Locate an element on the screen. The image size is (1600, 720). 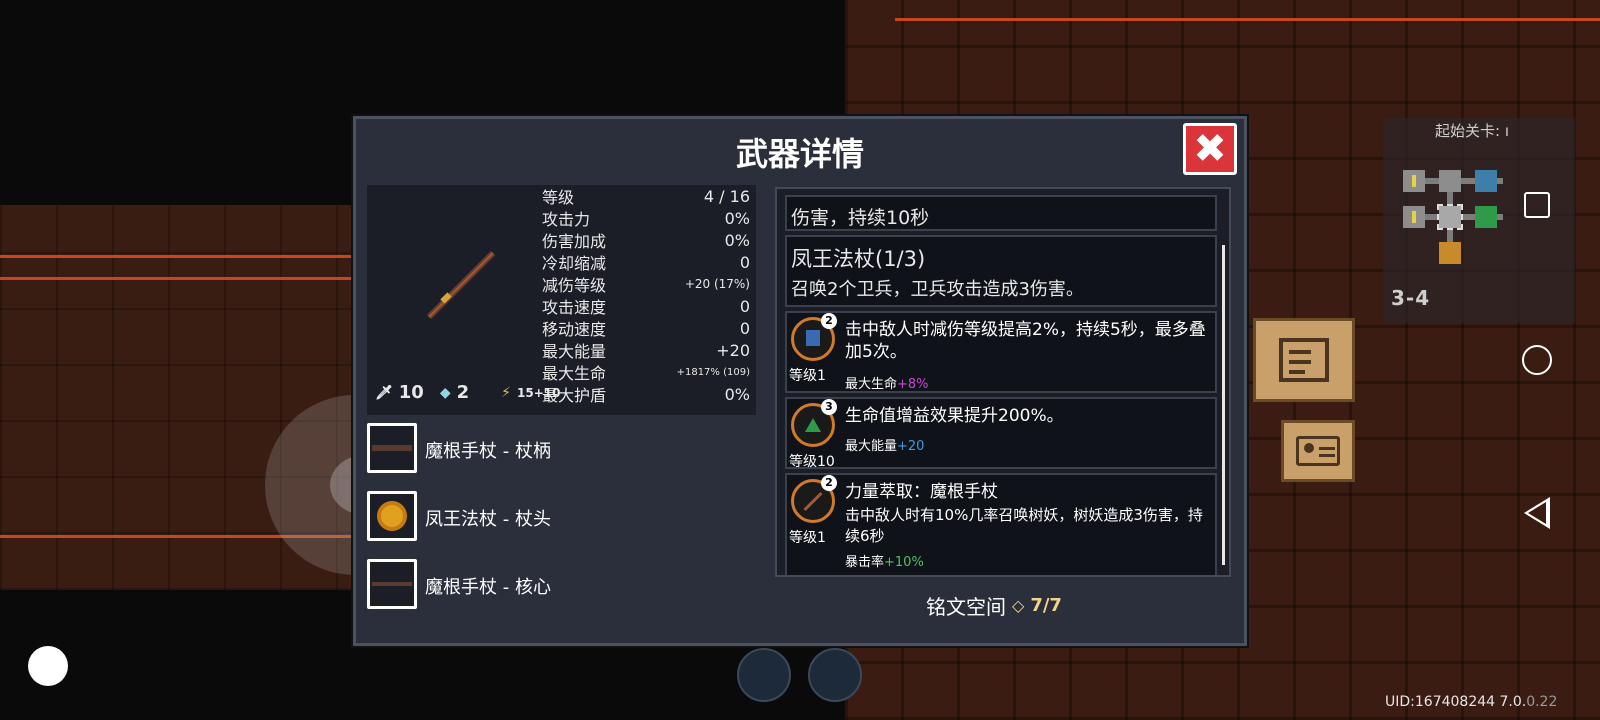
stat-row-max-shield: 最大护盾 0% is located at coordinates (646, 394).